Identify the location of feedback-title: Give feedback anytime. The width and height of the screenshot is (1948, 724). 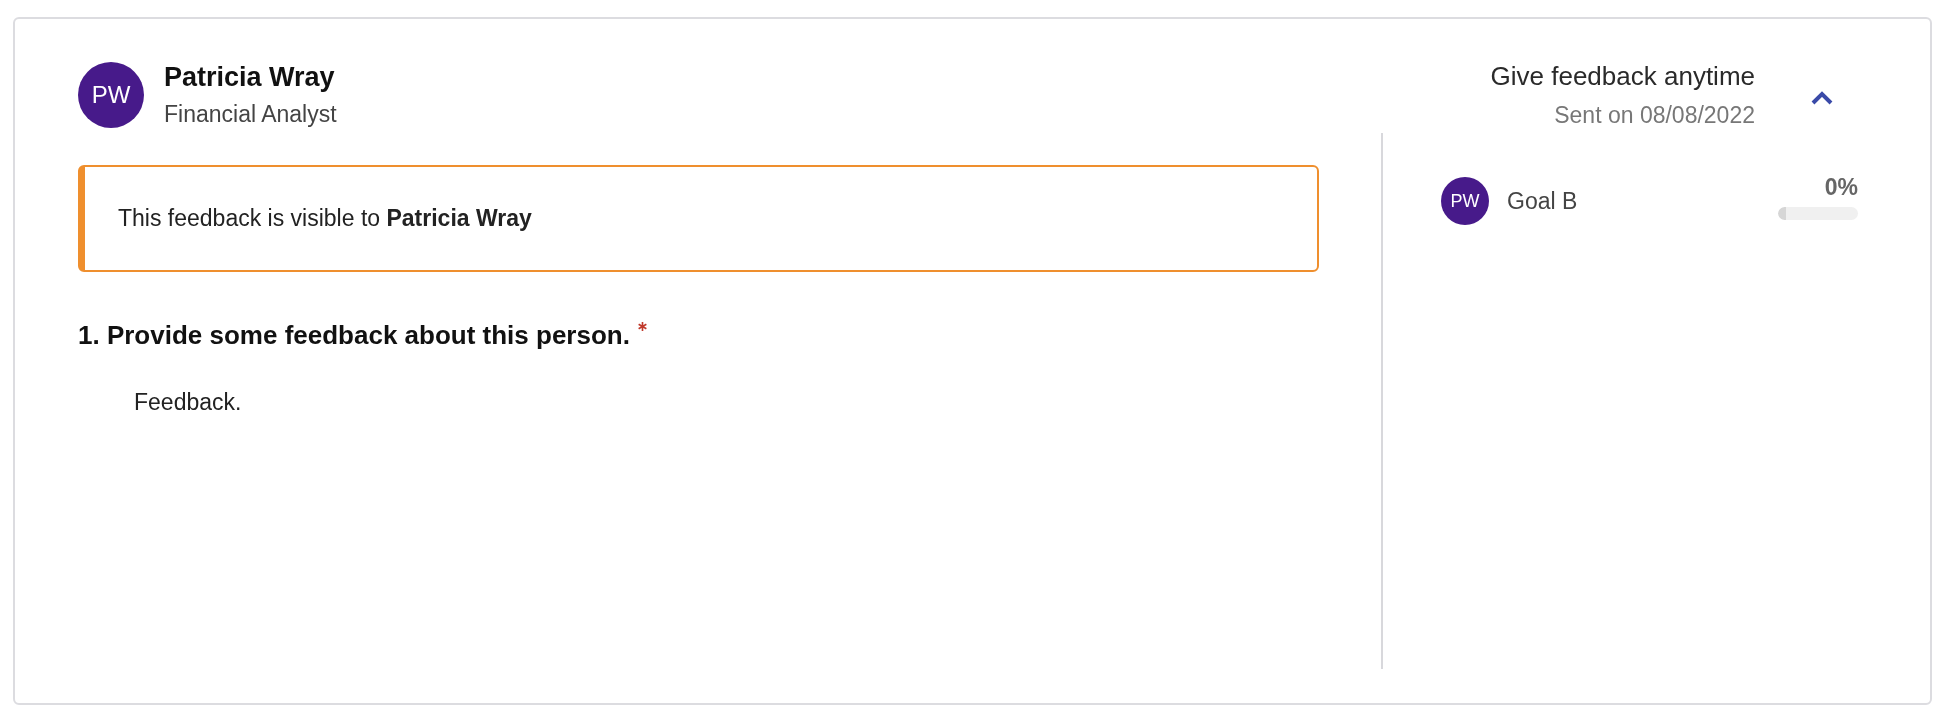
(1622, 76).